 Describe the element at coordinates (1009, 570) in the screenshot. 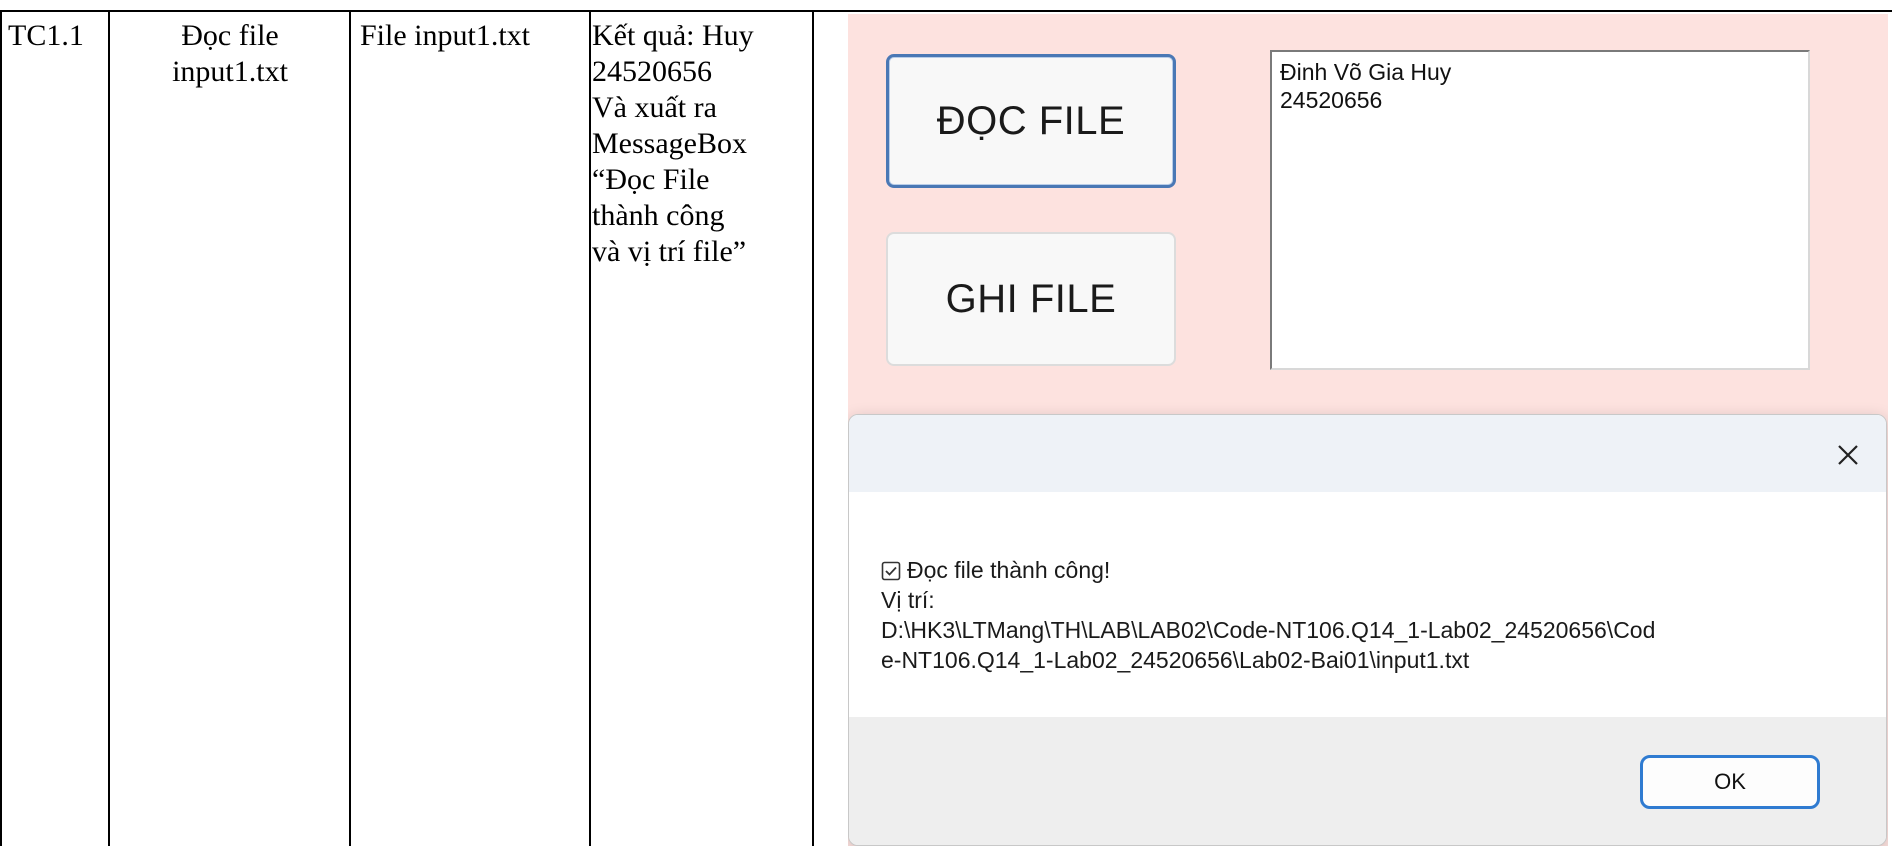

I see `message-text: Đọc file thành công!` at that location.